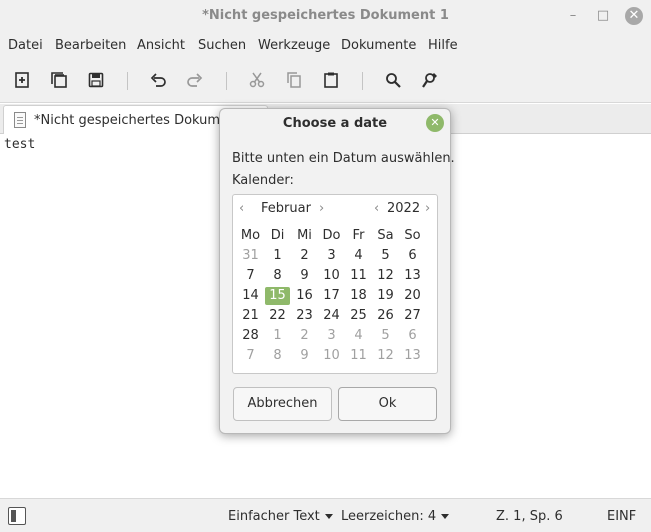  What do you see at coordinates (286, 208) in the screenshot?
I see `calendar-month: Februar` at bounding box center [286, 208].